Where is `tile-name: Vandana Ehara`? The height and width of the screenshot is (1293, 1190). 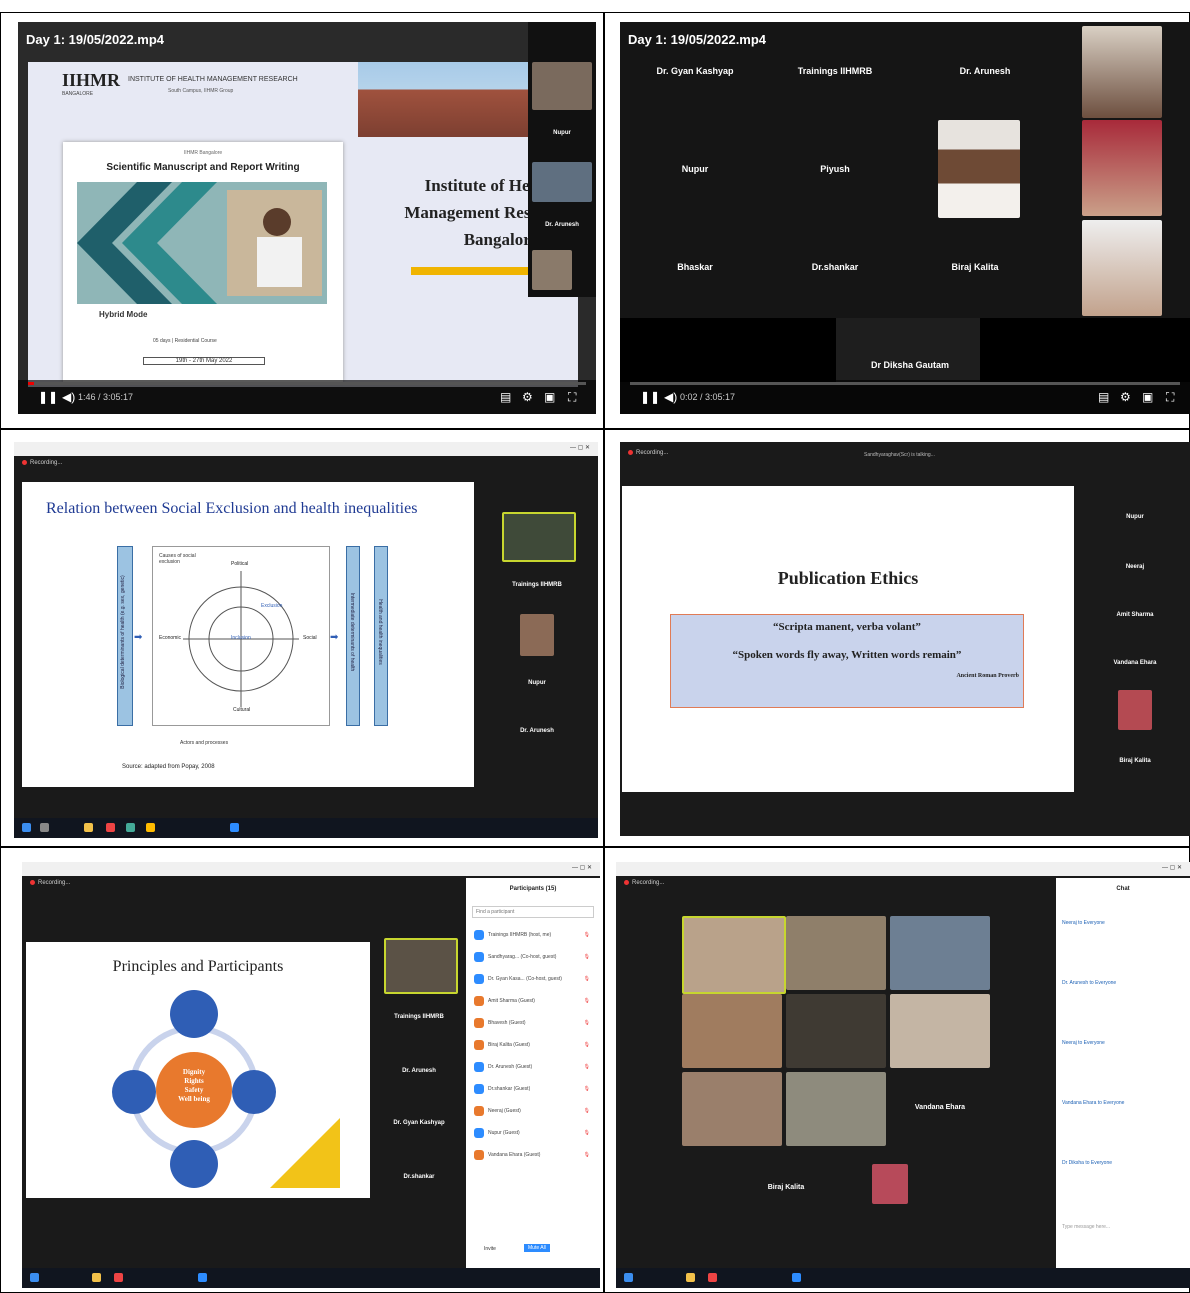
tile-name: Vandana Ehara is located at coordinates (940, 1107).